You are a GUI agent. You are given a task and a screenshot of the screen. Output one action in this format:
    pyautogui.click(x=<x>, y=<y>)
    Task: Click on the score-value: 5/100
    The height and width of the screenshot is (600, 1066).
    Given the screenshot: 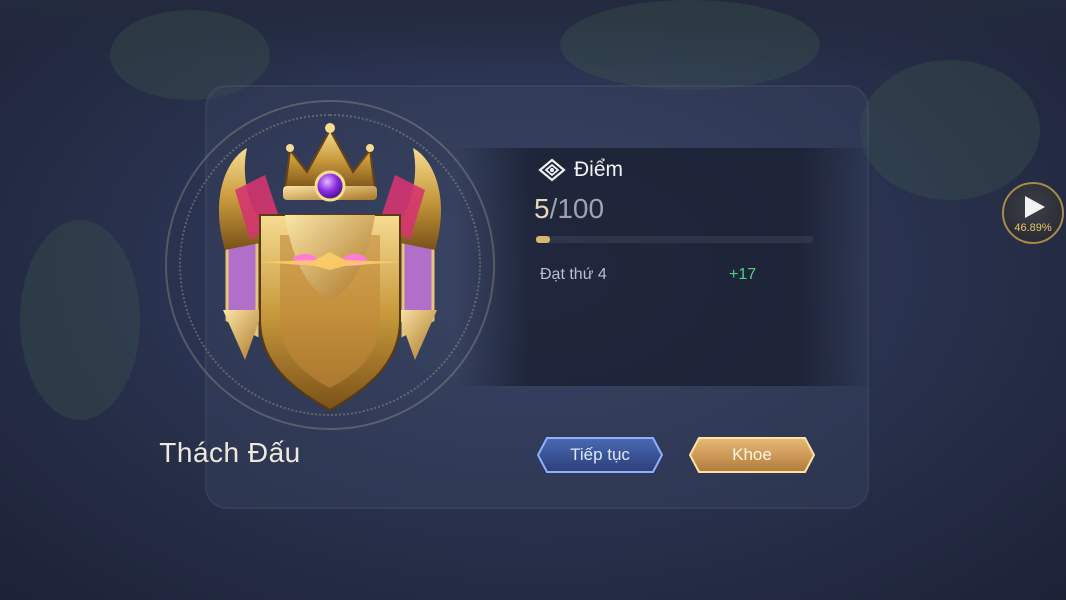 What is the action you would take?
    pyautogui.click(x=569, y=209)
    